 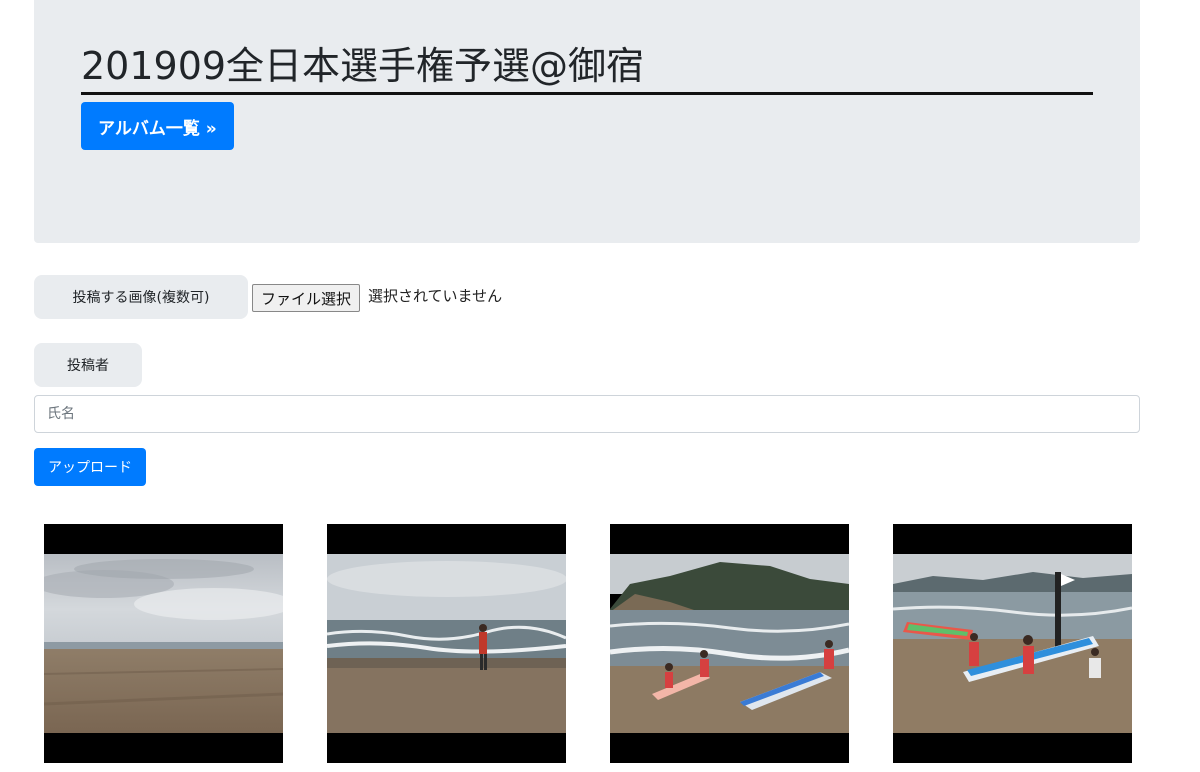 I want to click on page-title: 201909全日本選手権予選@御宿, so click(x=587, y=67).